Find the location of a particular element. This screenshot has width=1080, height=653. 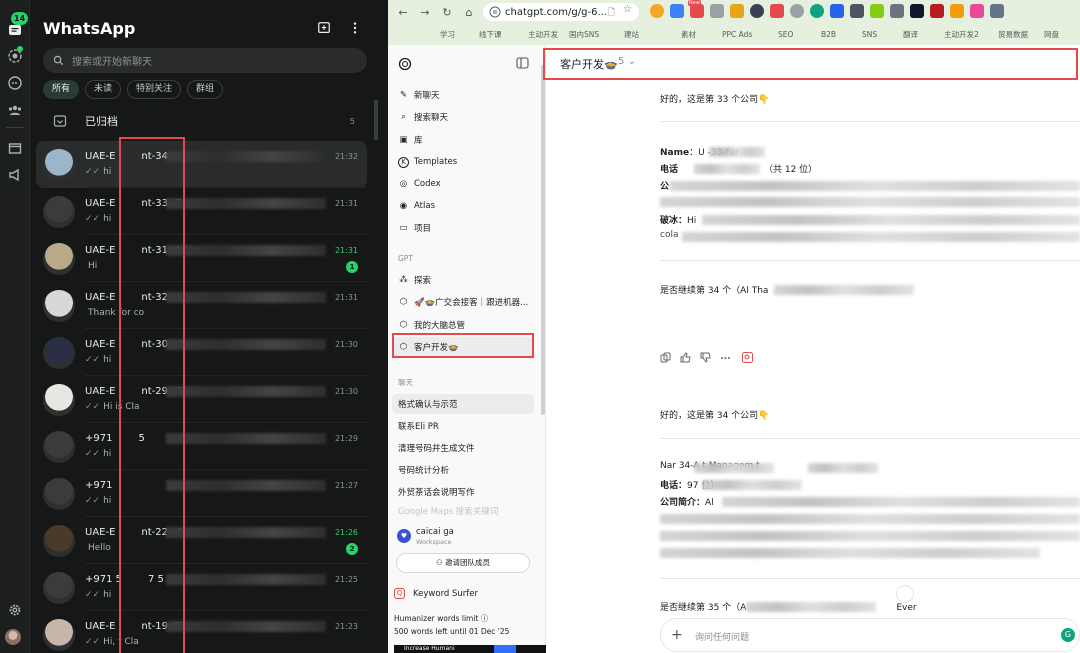

gpt-item-active: ⬡ 客户开发🍲 is located at coordinates (463, 347).